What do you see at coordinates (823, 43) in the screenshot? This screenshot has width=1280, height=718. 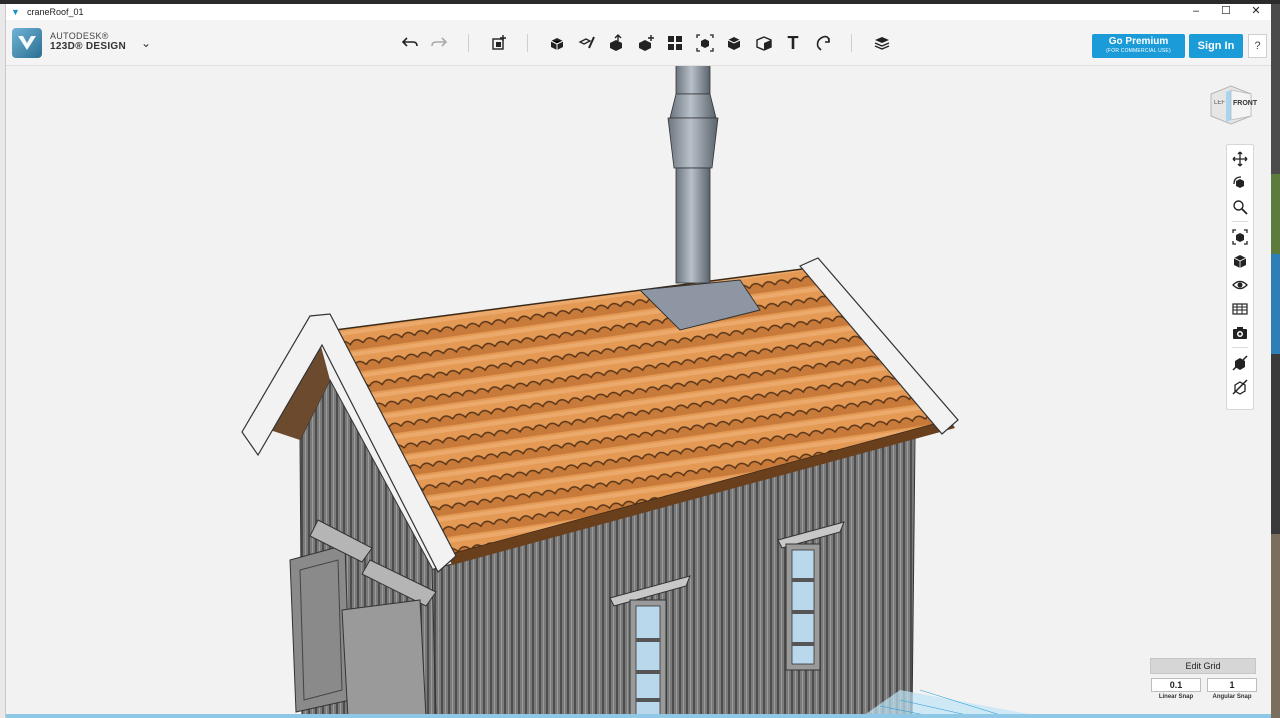 I see `snap-icon` at bounding box center [823, 43].